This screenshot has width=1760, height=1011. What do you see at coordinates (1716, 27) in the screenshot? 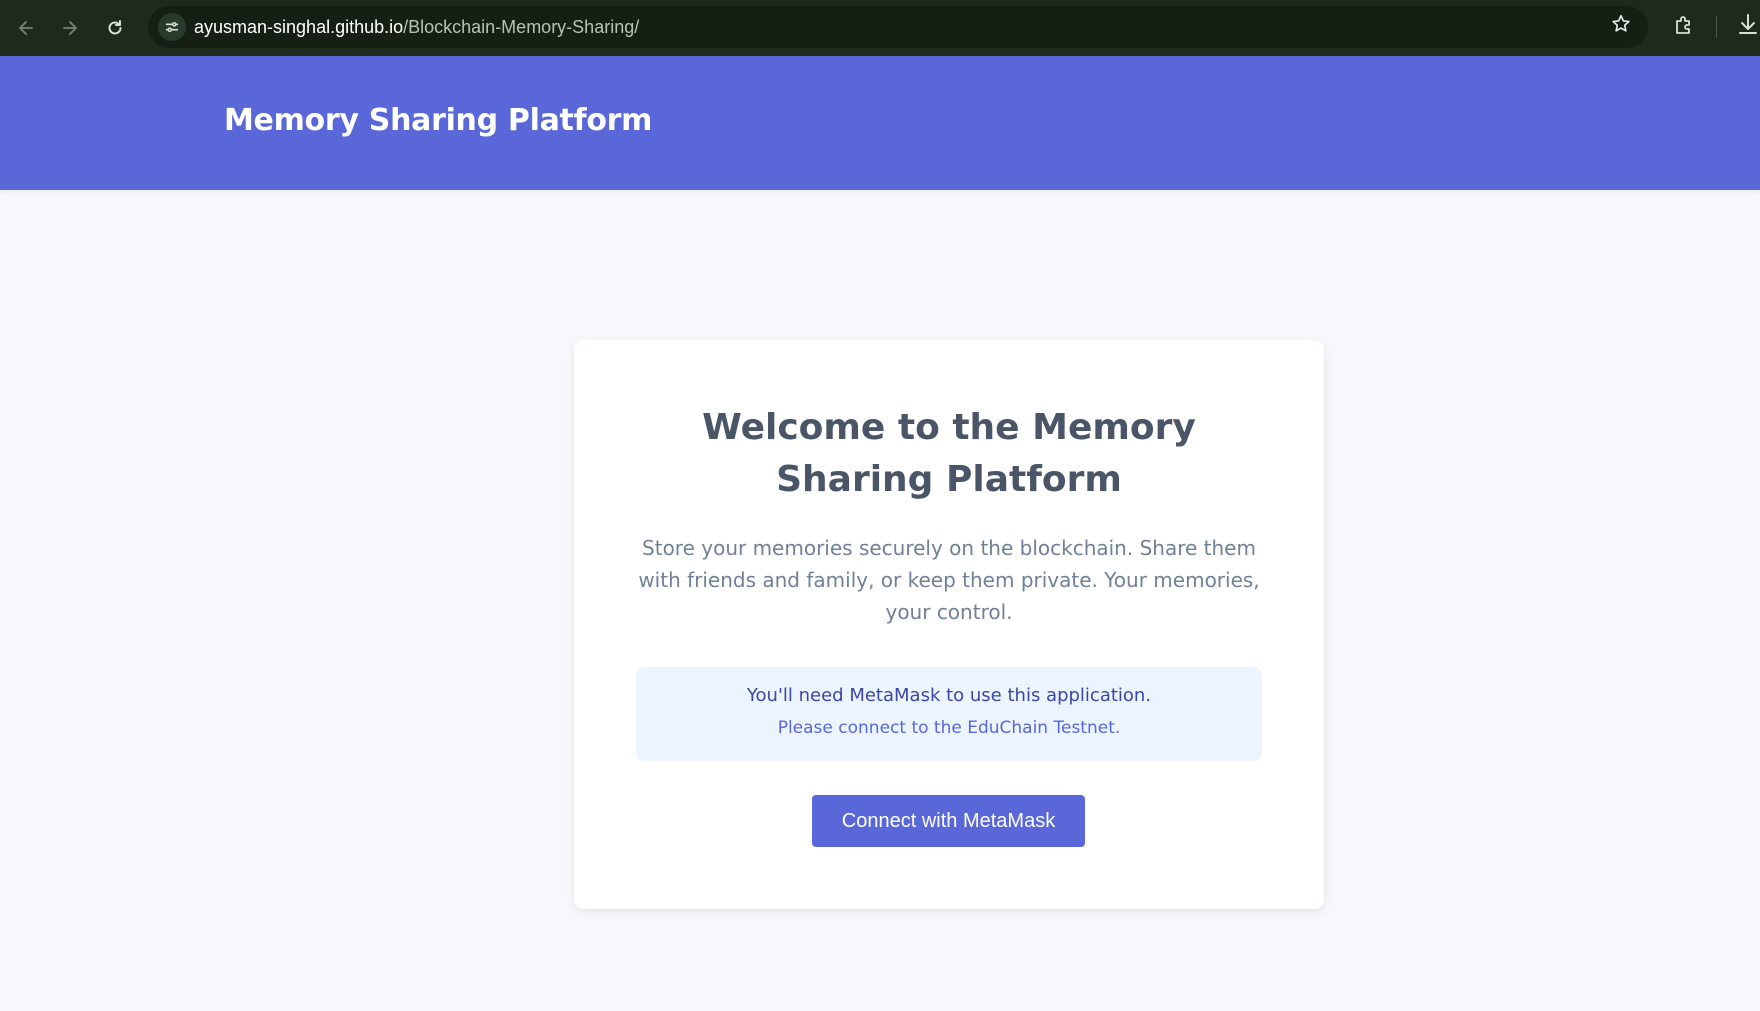
I see `toolbar-divider` at bounding box center [1716, 27].